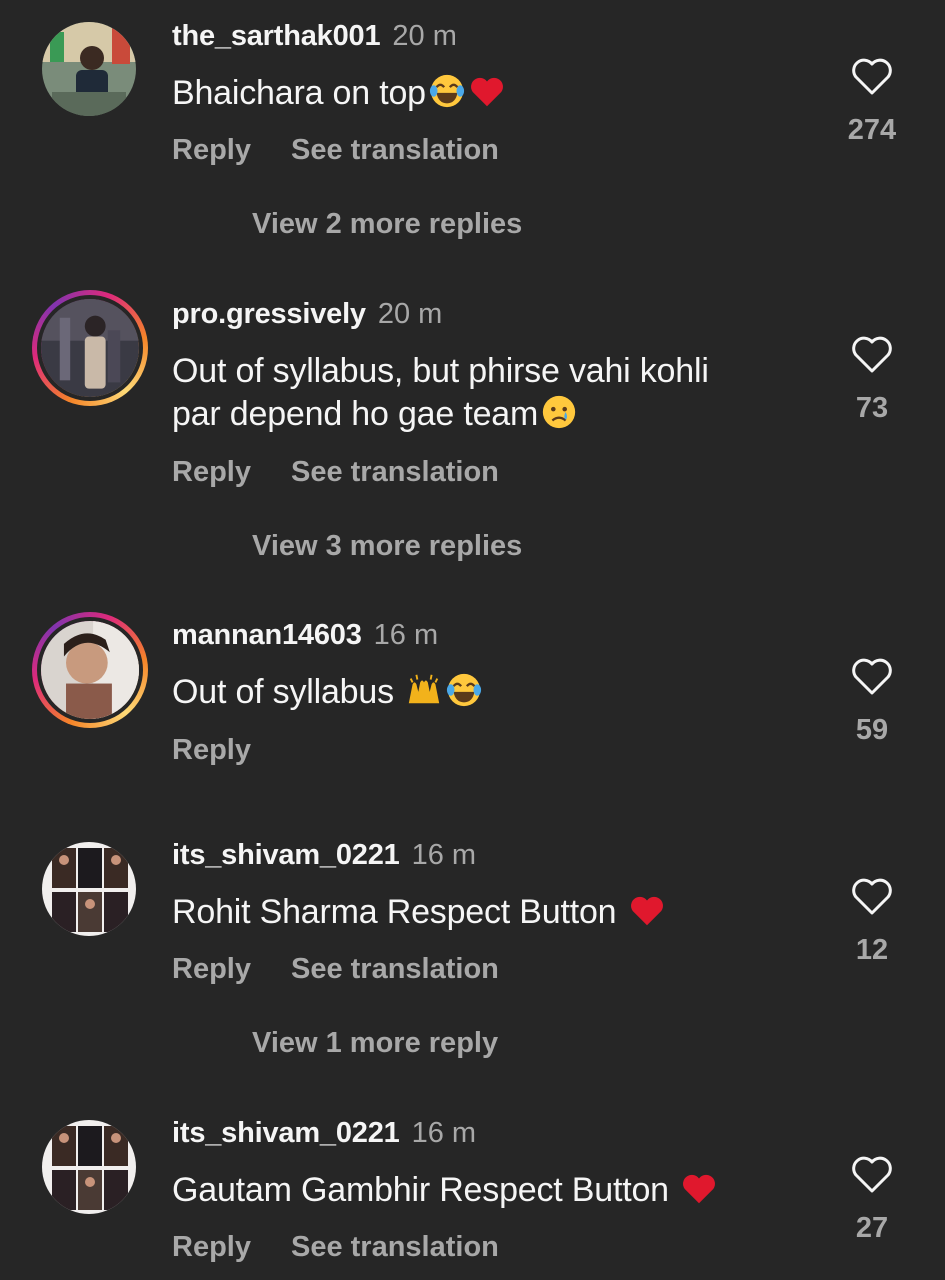  What do you see at coordinates (267, 635) in the screenshot?
I see `username: mannan14603` at bounding box center [267, 635].